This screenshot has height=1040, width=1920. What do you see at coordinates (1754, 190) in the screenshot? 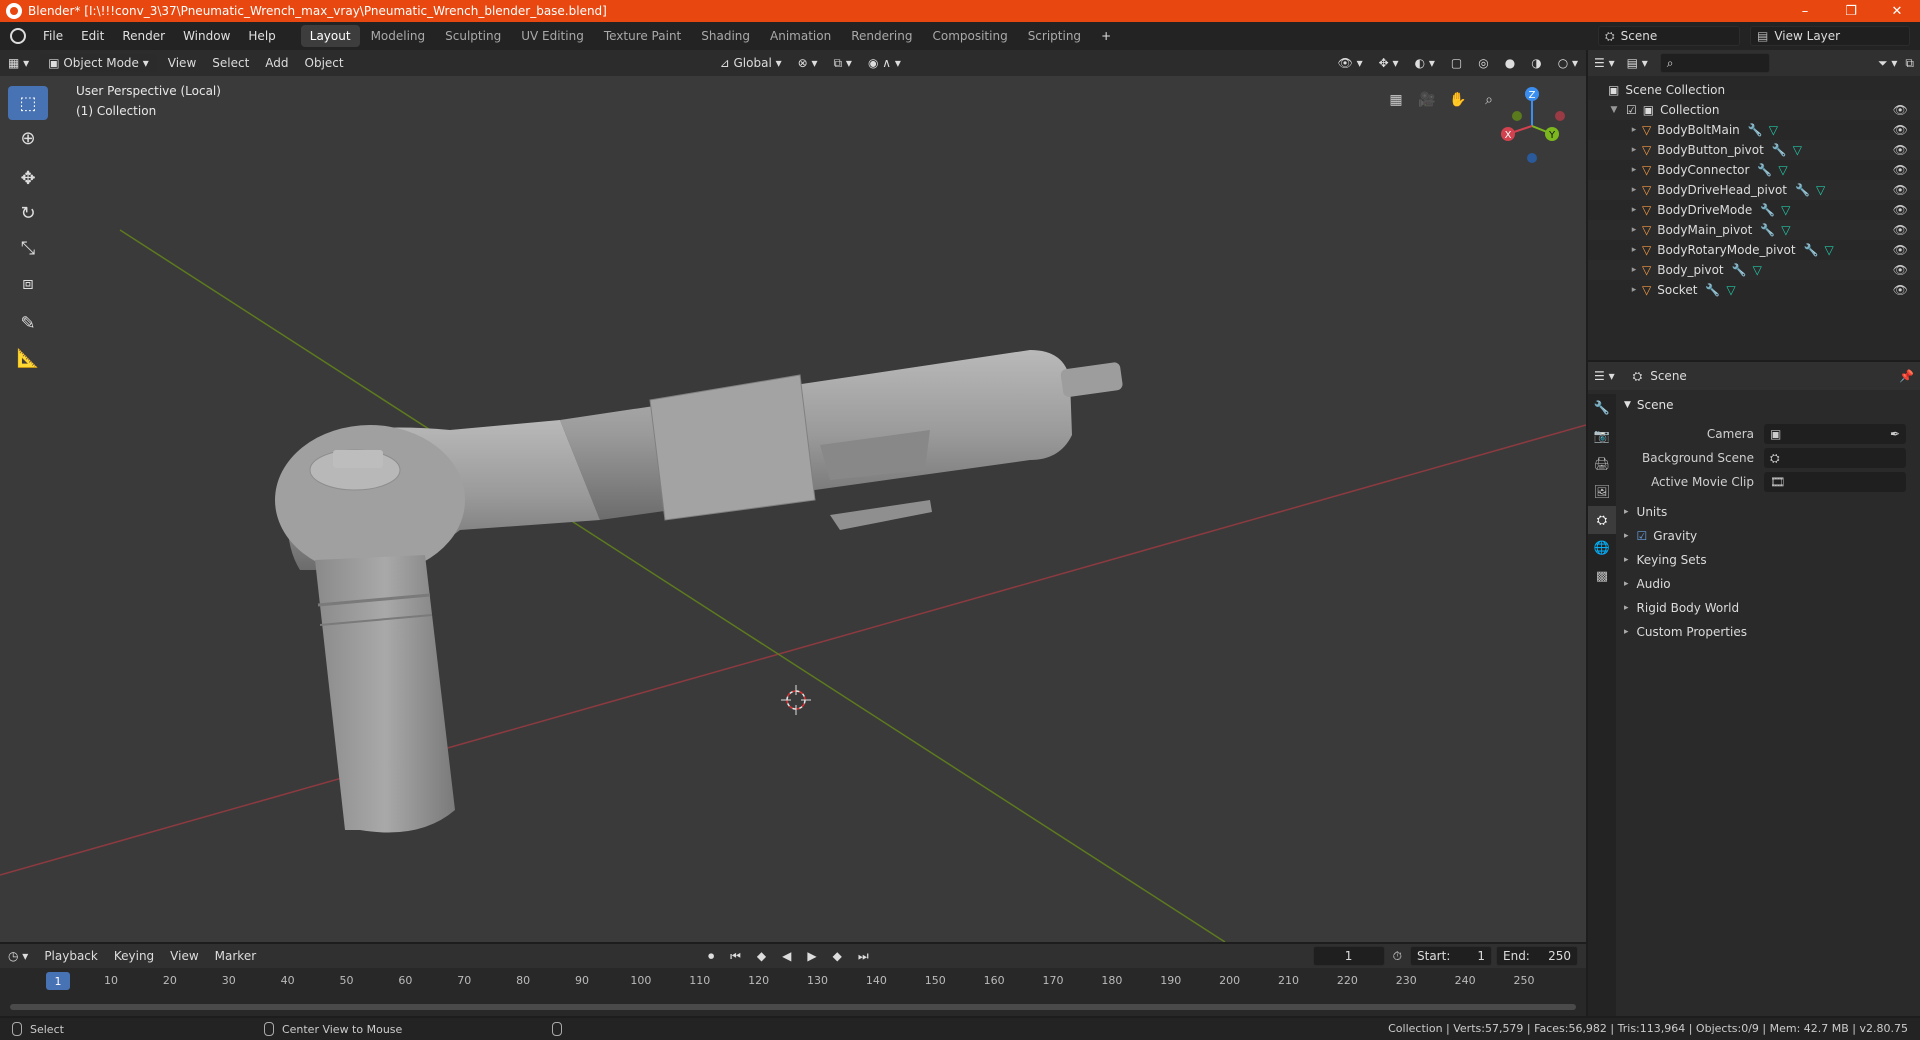
I see `outliner-object-row: ▸ ▽ BodyDriveHead_pivot 🔧 ▽ 👁` at bounding box center [1754, 190].